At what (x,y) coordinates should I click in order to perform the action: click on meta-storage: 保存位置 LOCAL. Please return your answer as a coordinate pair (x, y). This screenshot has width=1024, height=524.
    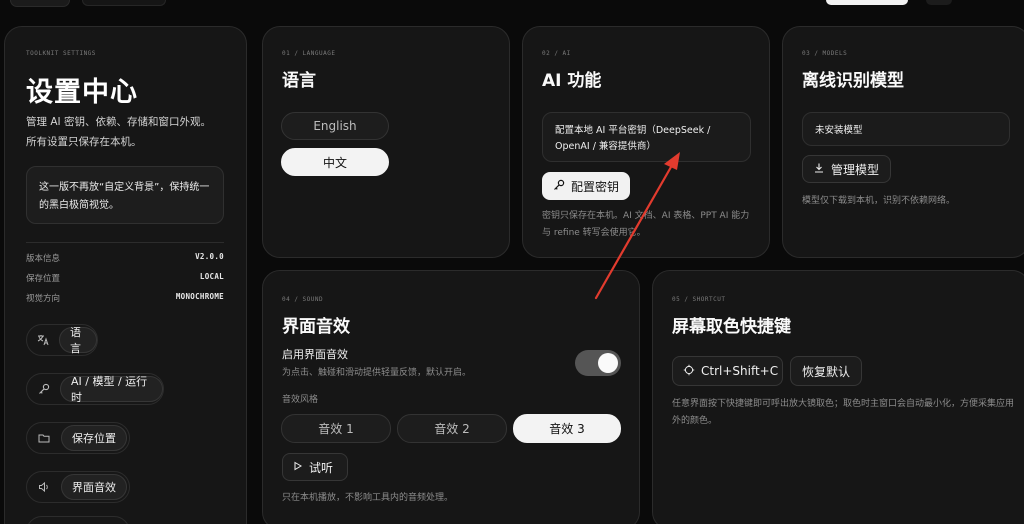
    Looking at the image, I should click on (125, 278).